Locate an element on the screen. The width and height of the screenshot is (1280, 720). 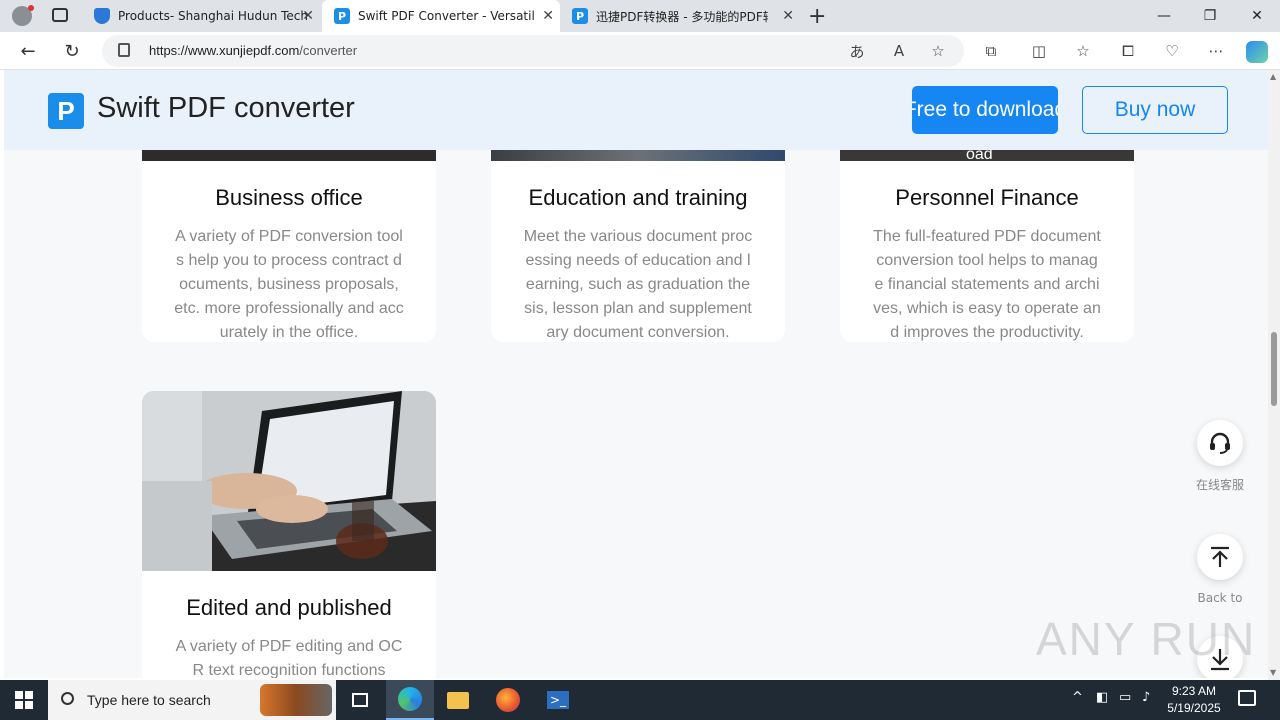
image-overlay-text: oad is located at coordinates (979, 156).